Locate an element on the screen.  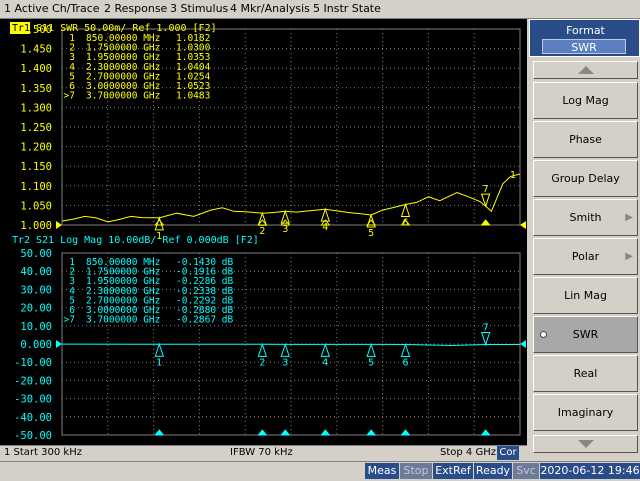
softkey-imaginary: Imaginary is located at coordinates (585, 412).